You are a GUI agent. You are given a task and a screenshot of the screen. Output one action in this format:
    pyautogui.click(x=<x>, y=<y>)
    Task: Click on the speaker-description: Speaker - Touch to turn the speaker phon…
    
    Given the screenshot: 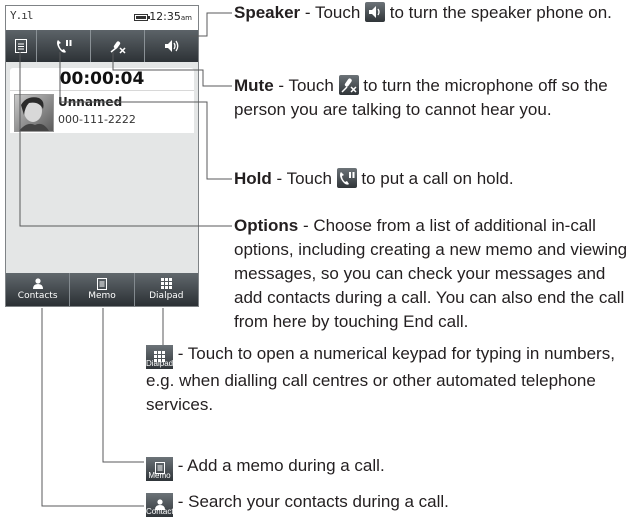 What is the action you would take?
    pyautogui.click(x=423, y=12)
    